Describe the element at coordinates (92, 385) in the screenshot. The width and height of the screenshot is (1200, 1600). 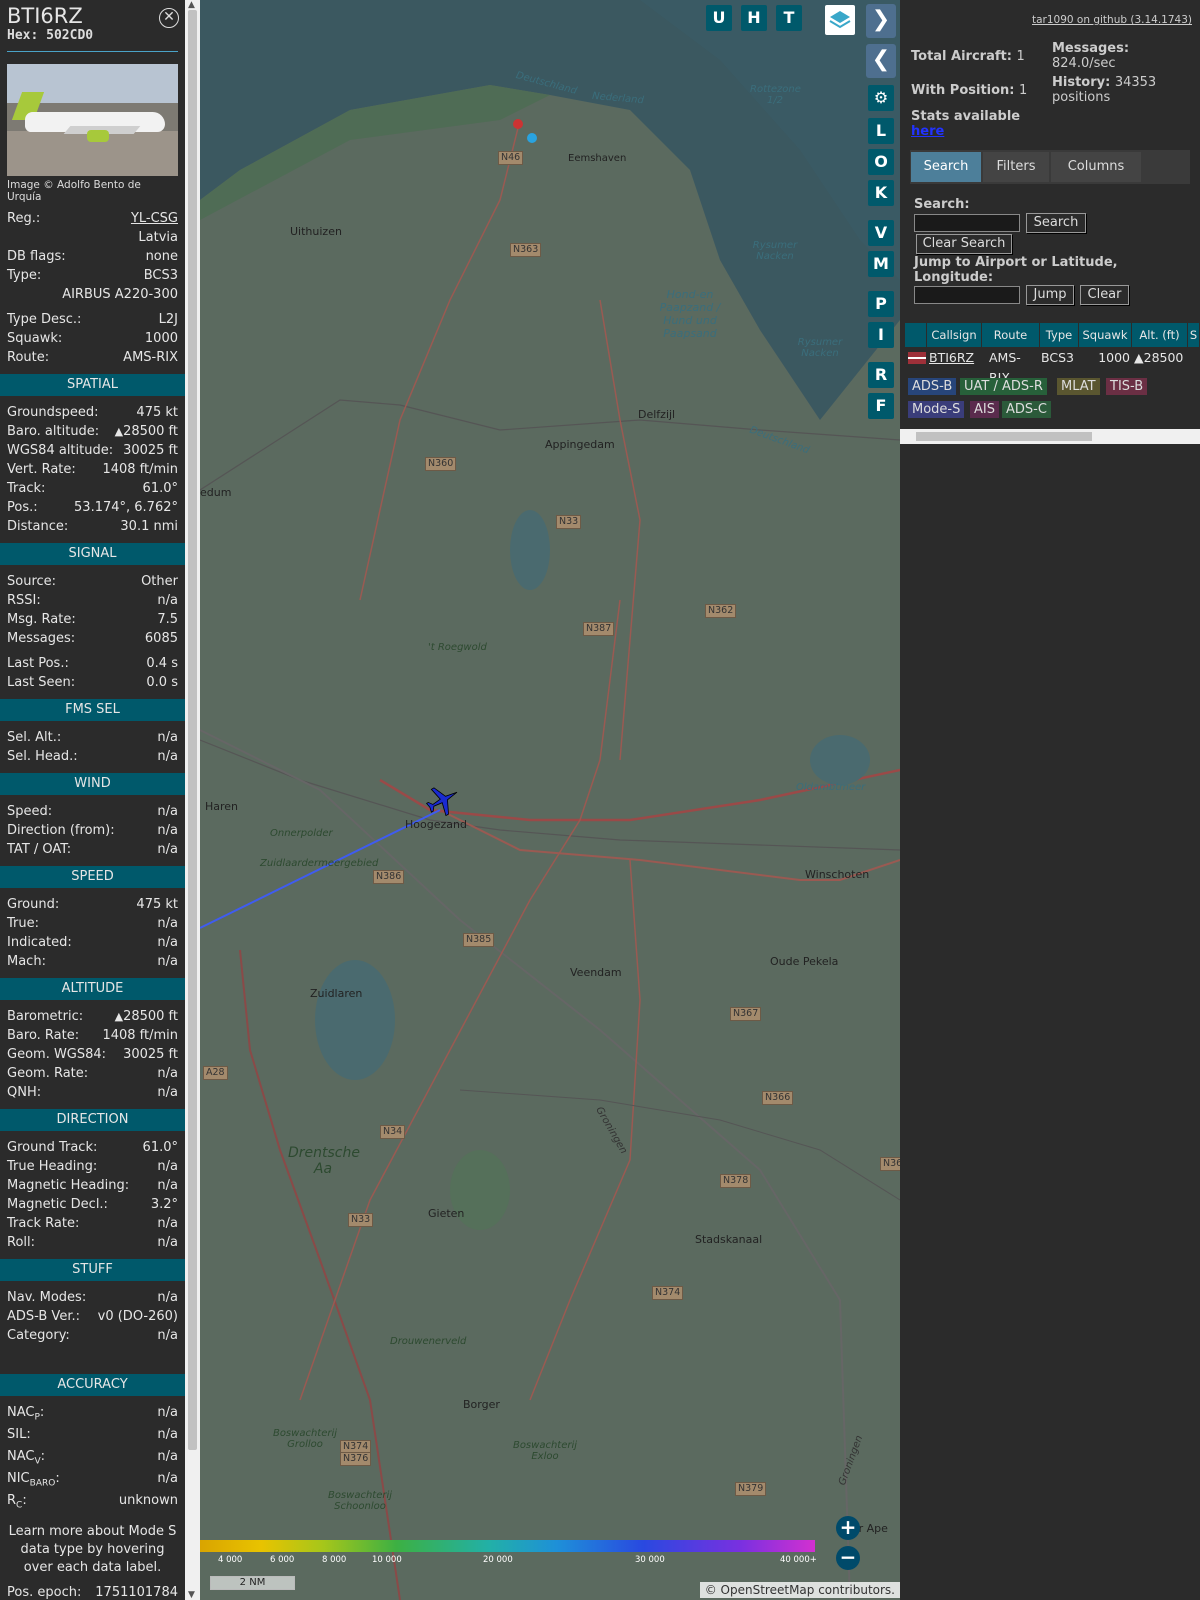
I see `section-spatial: SPATIAL` at that location.